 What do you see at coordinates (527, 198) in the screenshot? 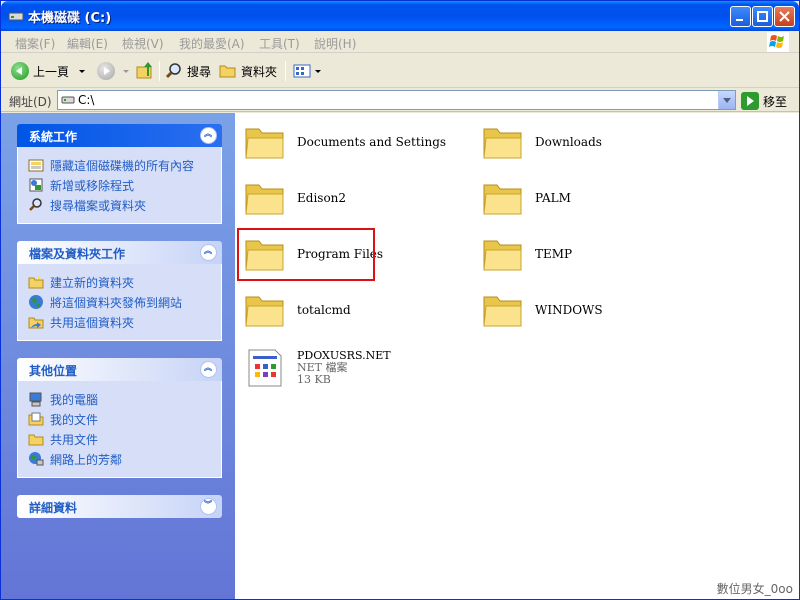
I see `folder-item: PALM` at bounding box center [527, 198].